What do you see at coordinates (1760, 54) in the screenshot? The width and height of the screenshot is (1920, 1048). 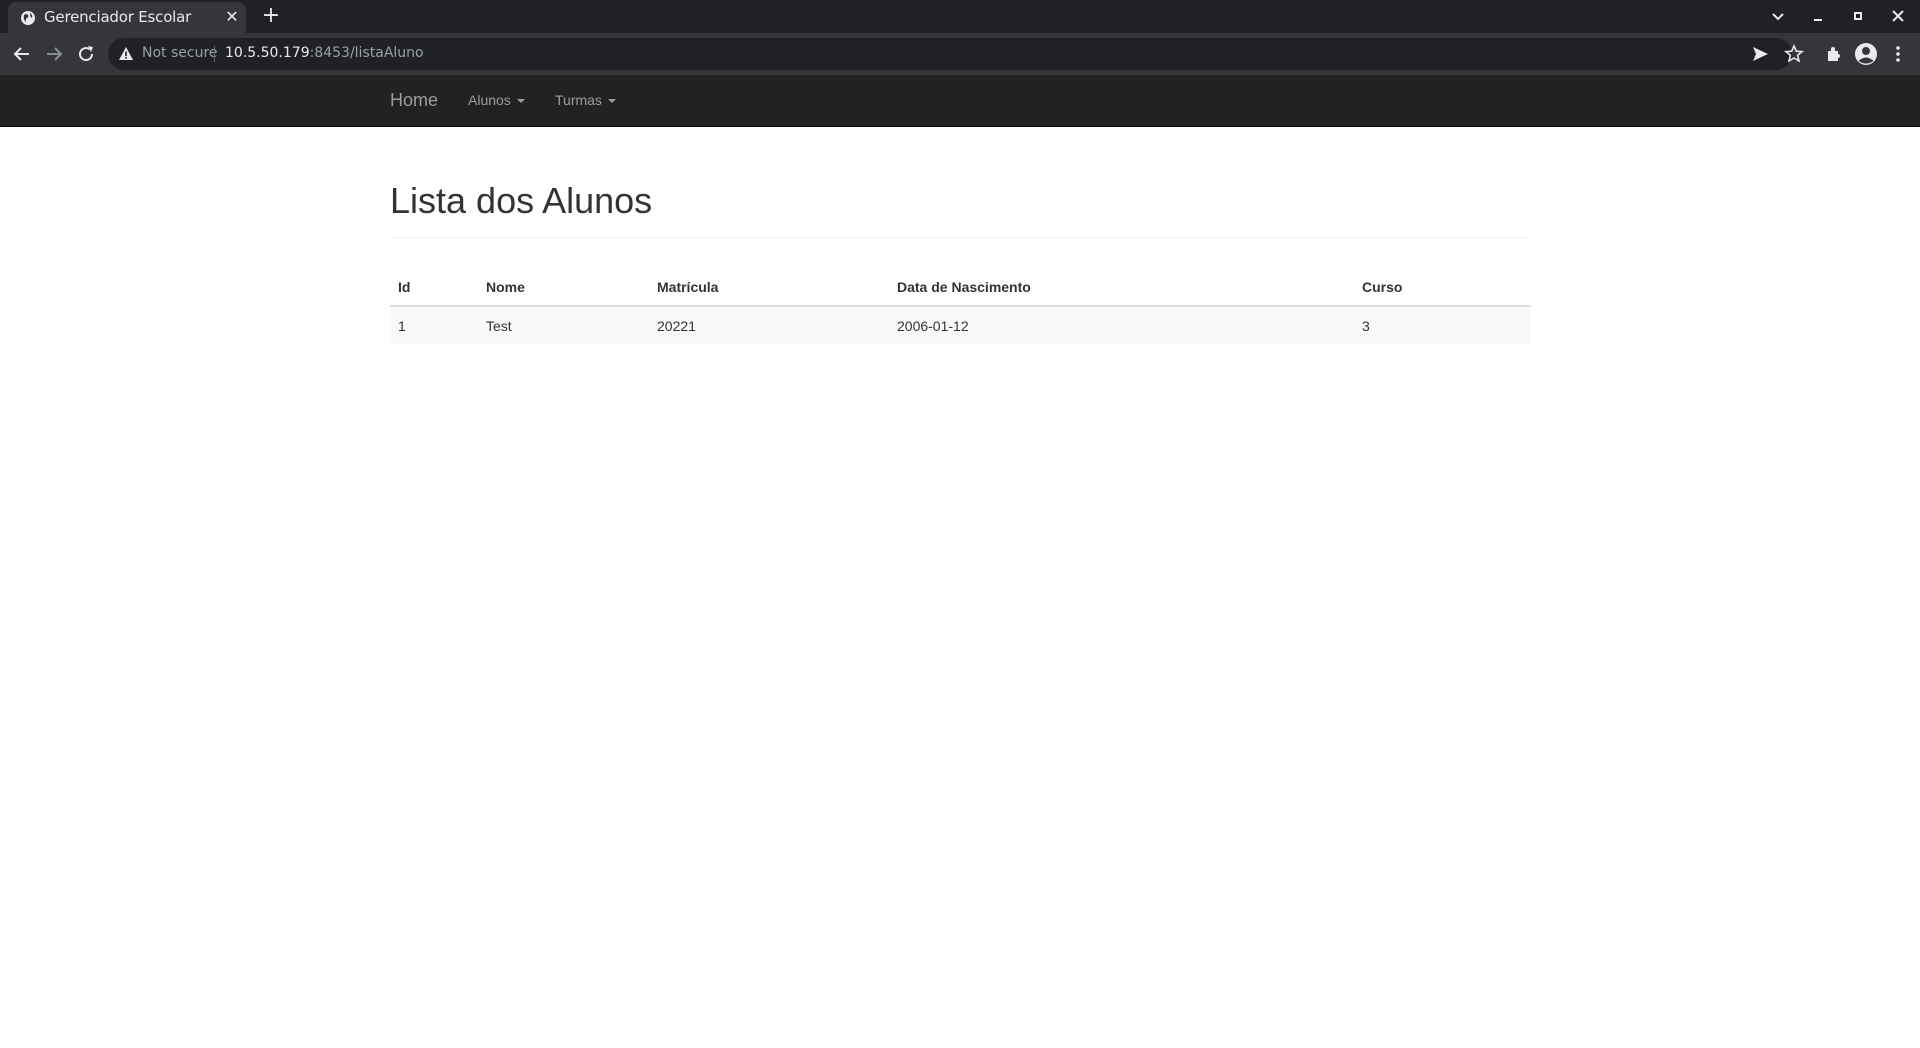 I see `send-icon` at bounding box center [1760, 54].